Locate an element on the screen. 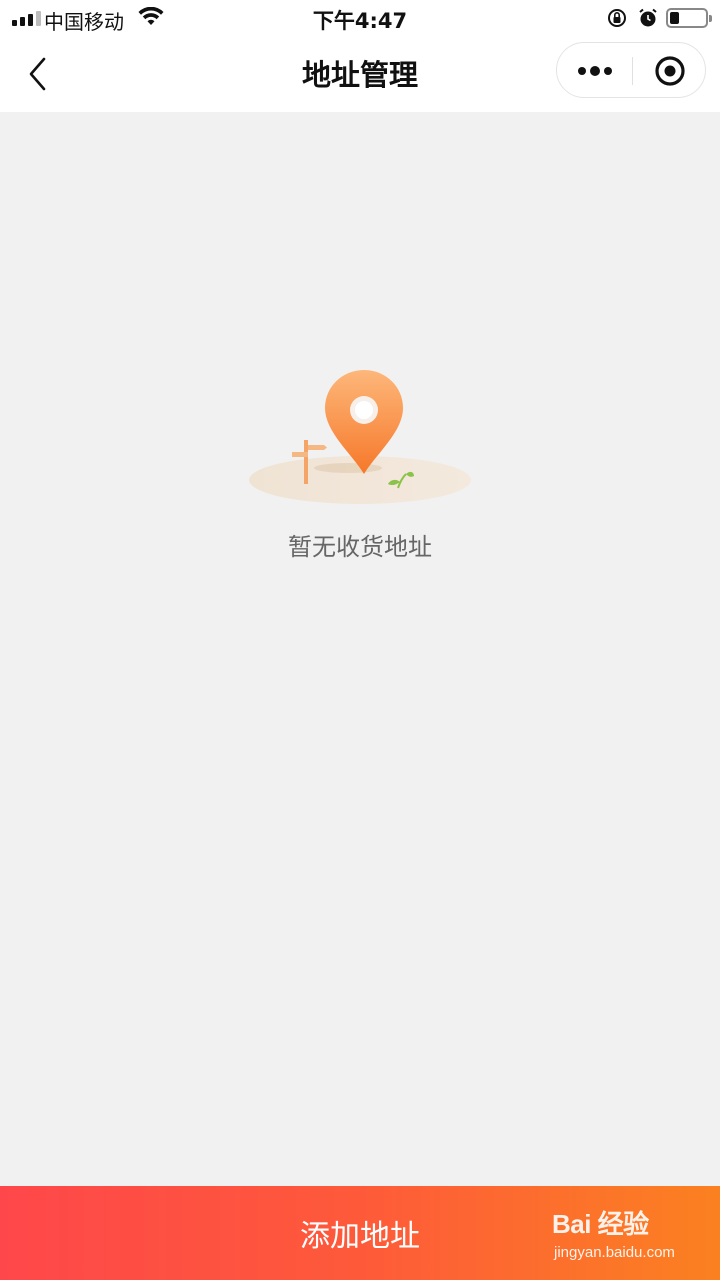  baidu-jingyan-watermark: Bai 经验 jingyan.baidu.com is located at coordinates (627, 1234).